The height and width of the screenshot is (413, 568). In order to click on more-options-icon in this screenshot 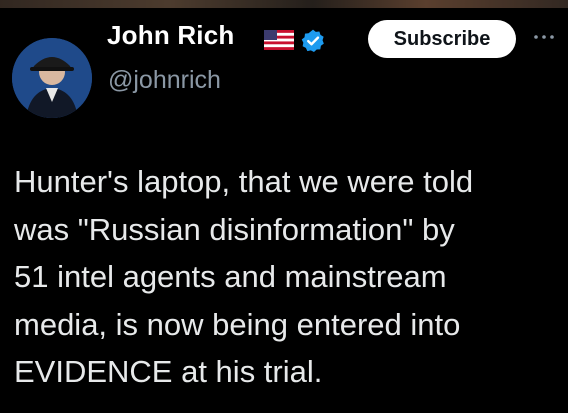, I will do `click(545, 37)`.